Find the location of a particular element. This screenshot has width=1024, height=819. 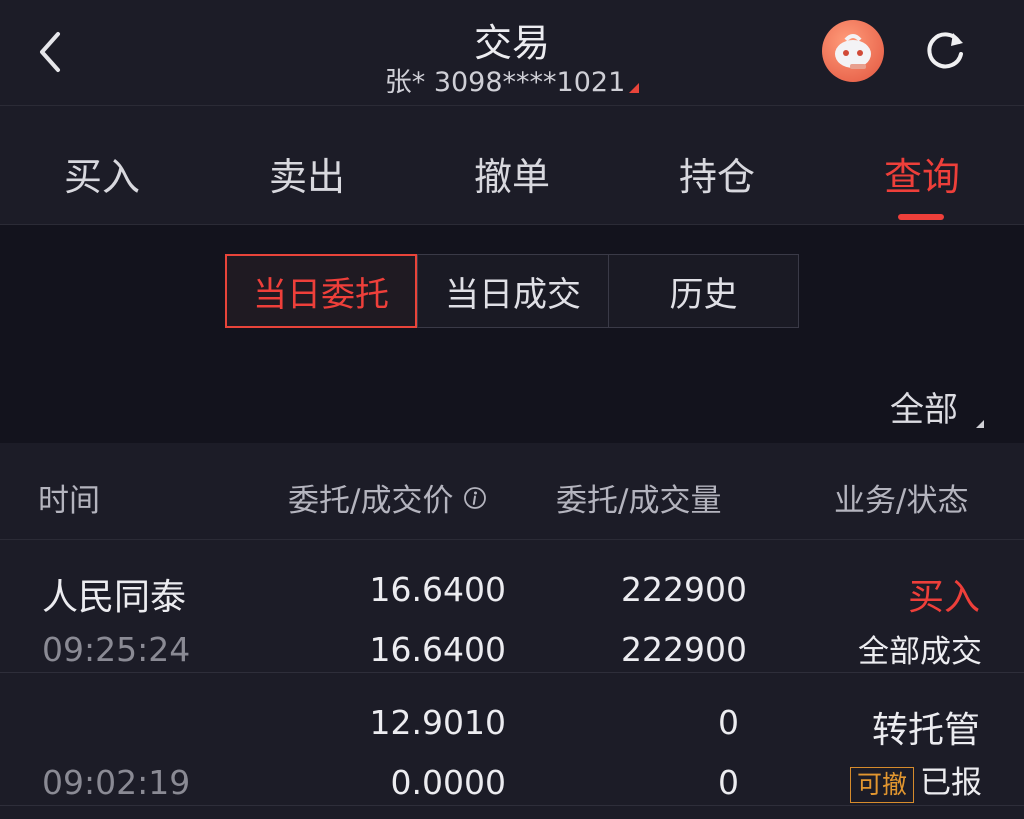

active-tab-indicator is located at coordinates (921, 217).